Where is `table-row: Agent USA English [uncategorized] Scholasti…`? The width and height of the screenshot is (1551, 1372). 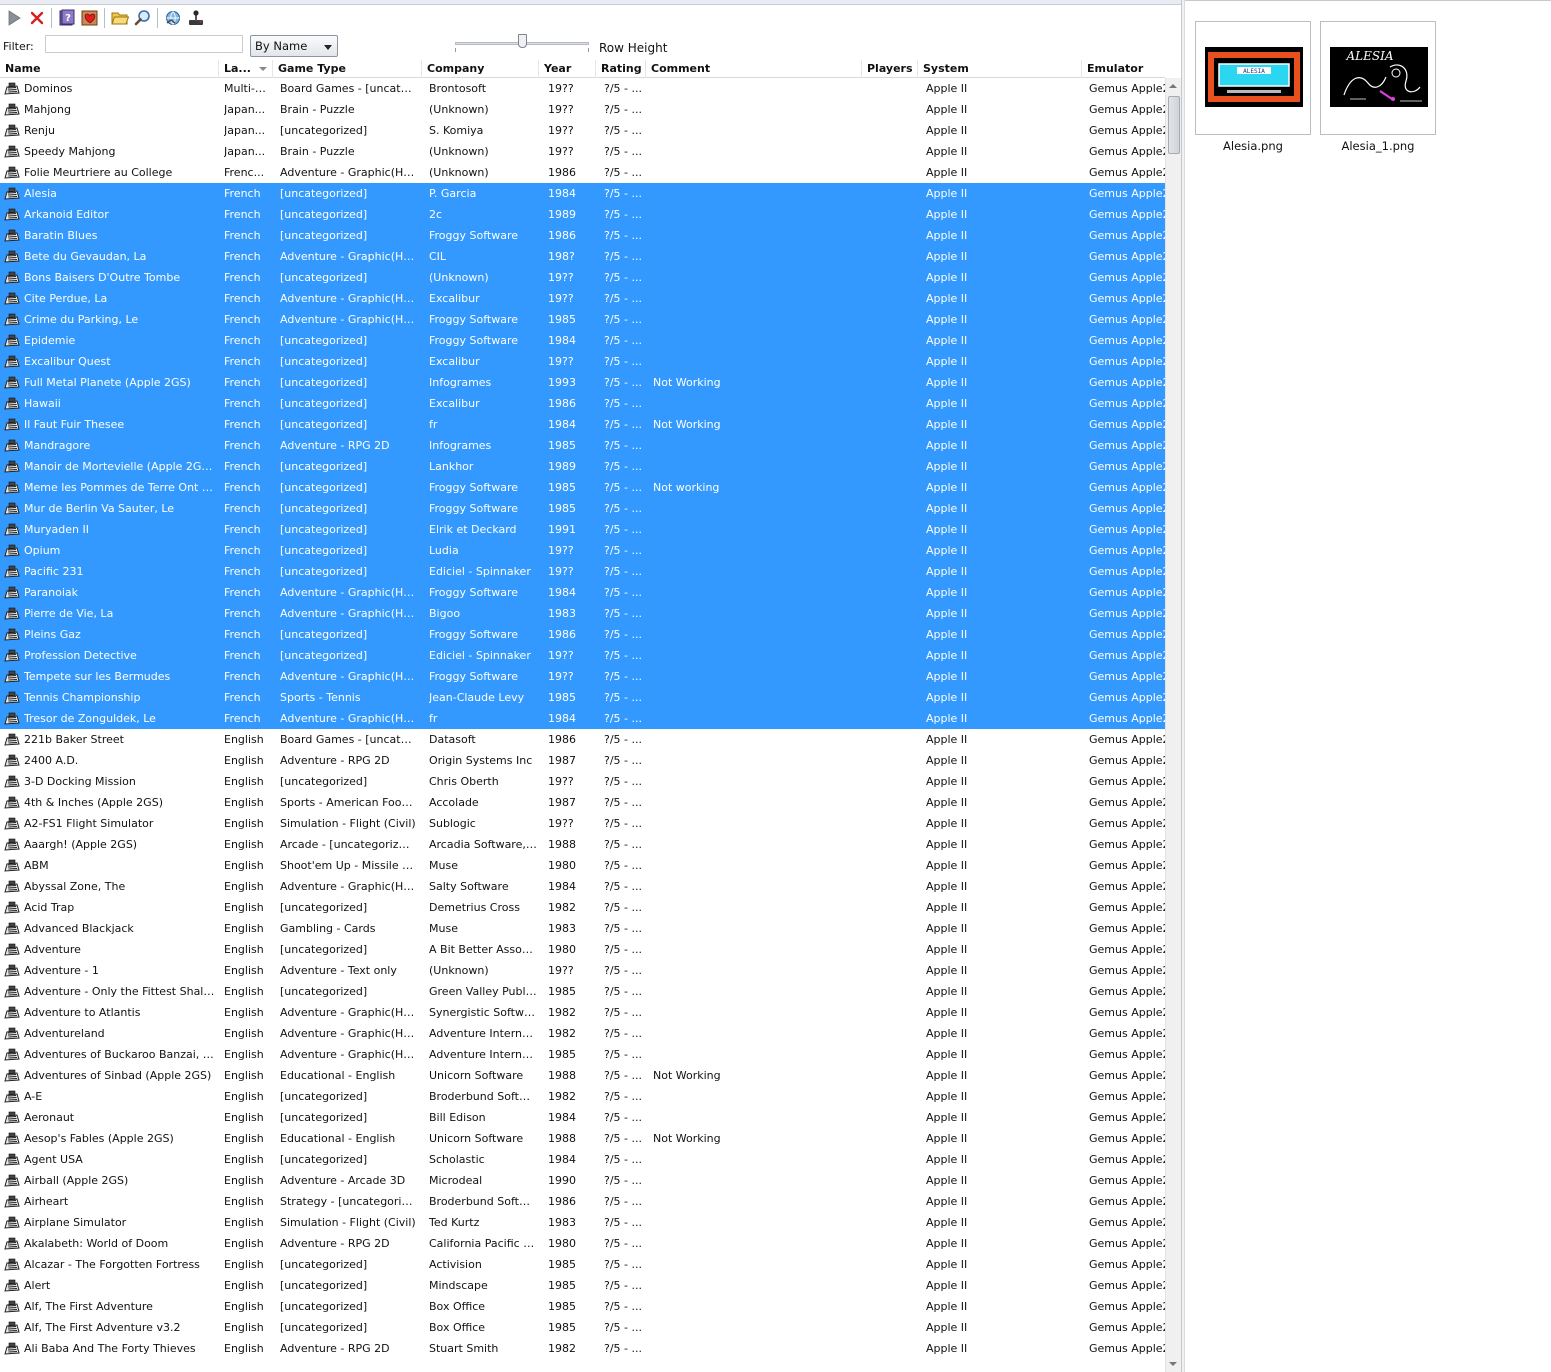
table-row: Agent USA English [uncategorized] Scholasti… is located at coordinates (582, 1159).